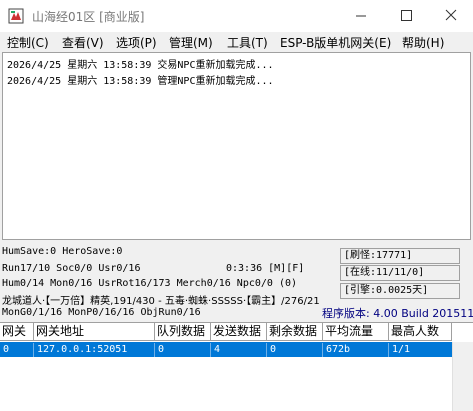 The width and height of the screenshot is (473, 411). What do you see at coordinates (400, 256) in the screenshot?
I see `refresh-counter: [刷怪:17771]` at bounding box center [400, 256].